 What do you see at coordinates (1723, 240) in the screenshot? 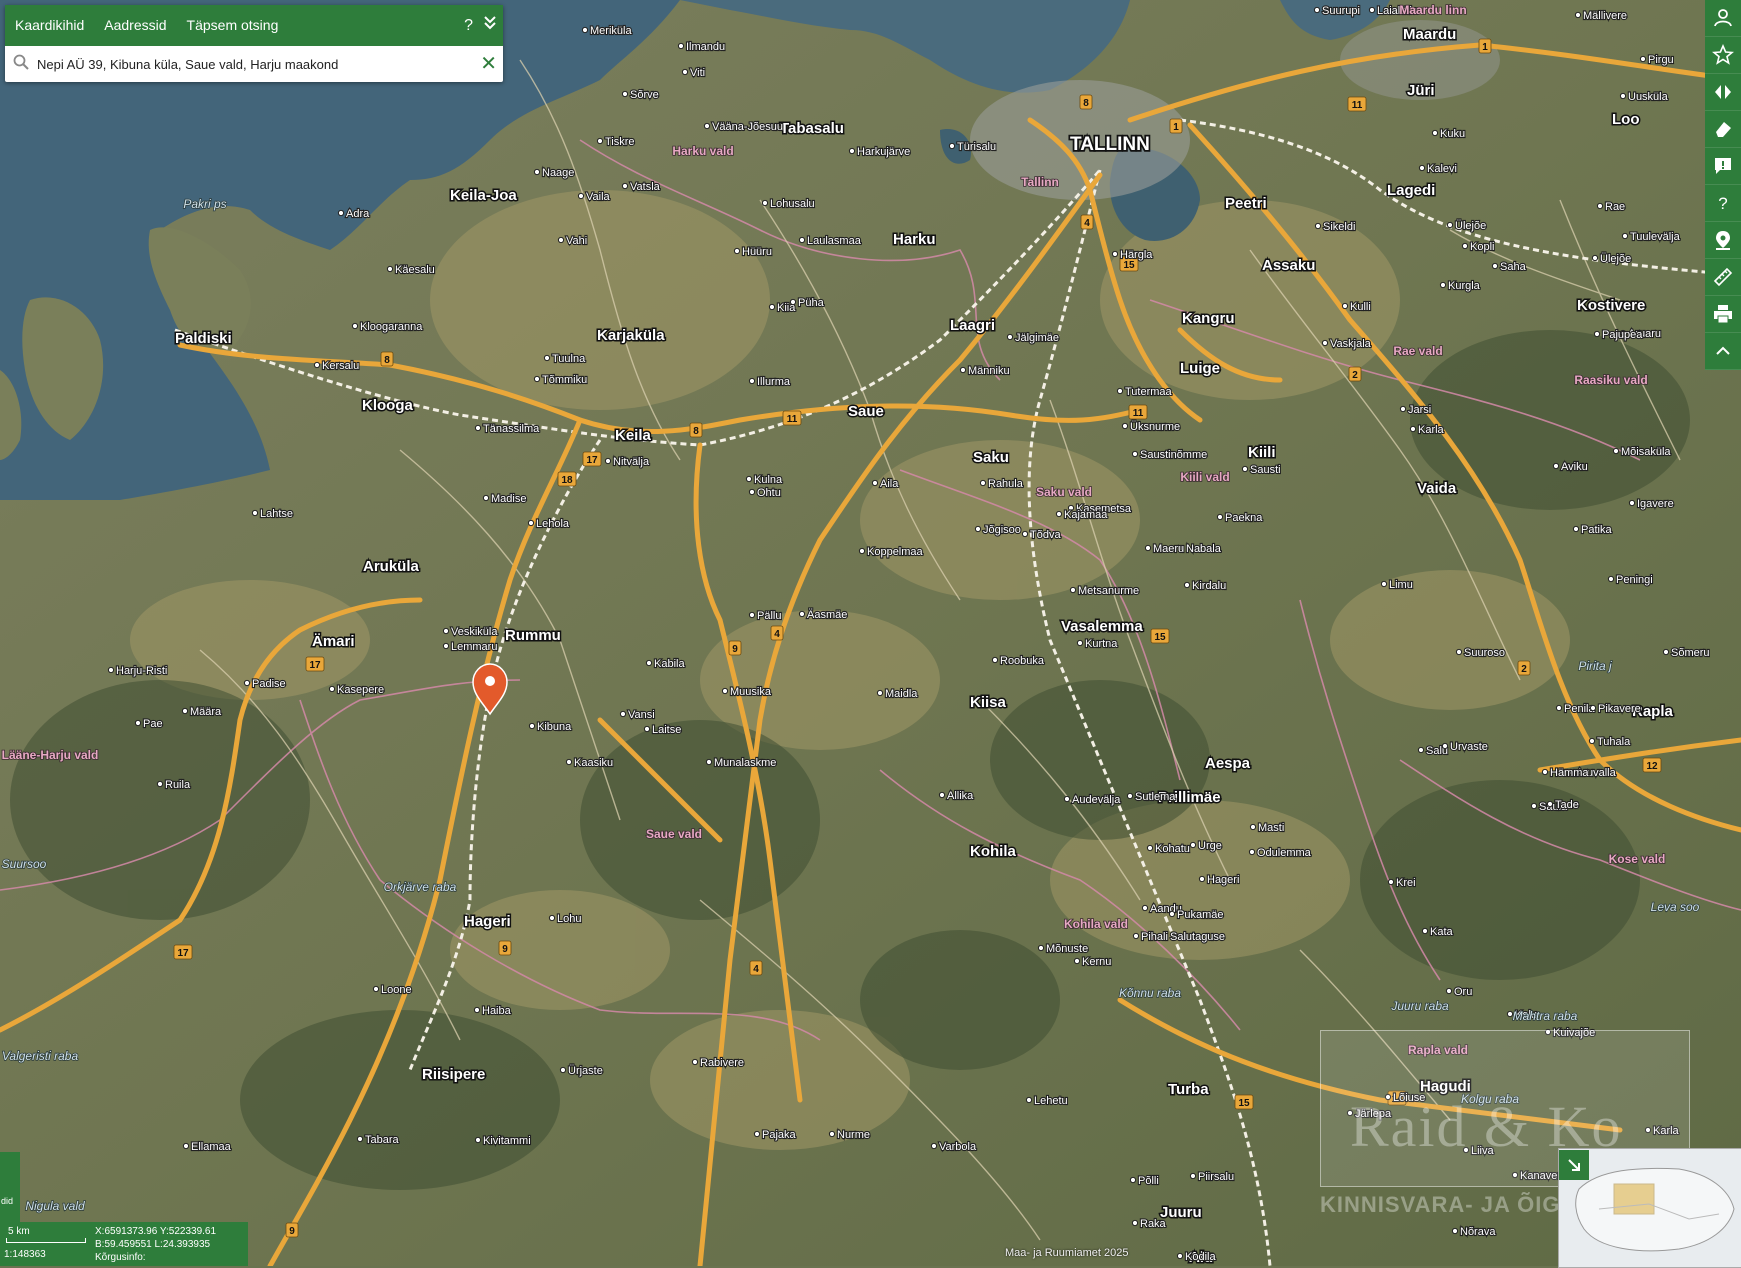
I see `location-pin-icon` at bounding box center [1723, 240].